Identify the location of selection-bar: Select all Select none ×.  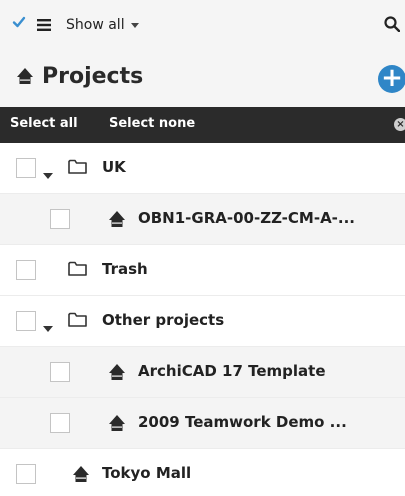
(202, 125).